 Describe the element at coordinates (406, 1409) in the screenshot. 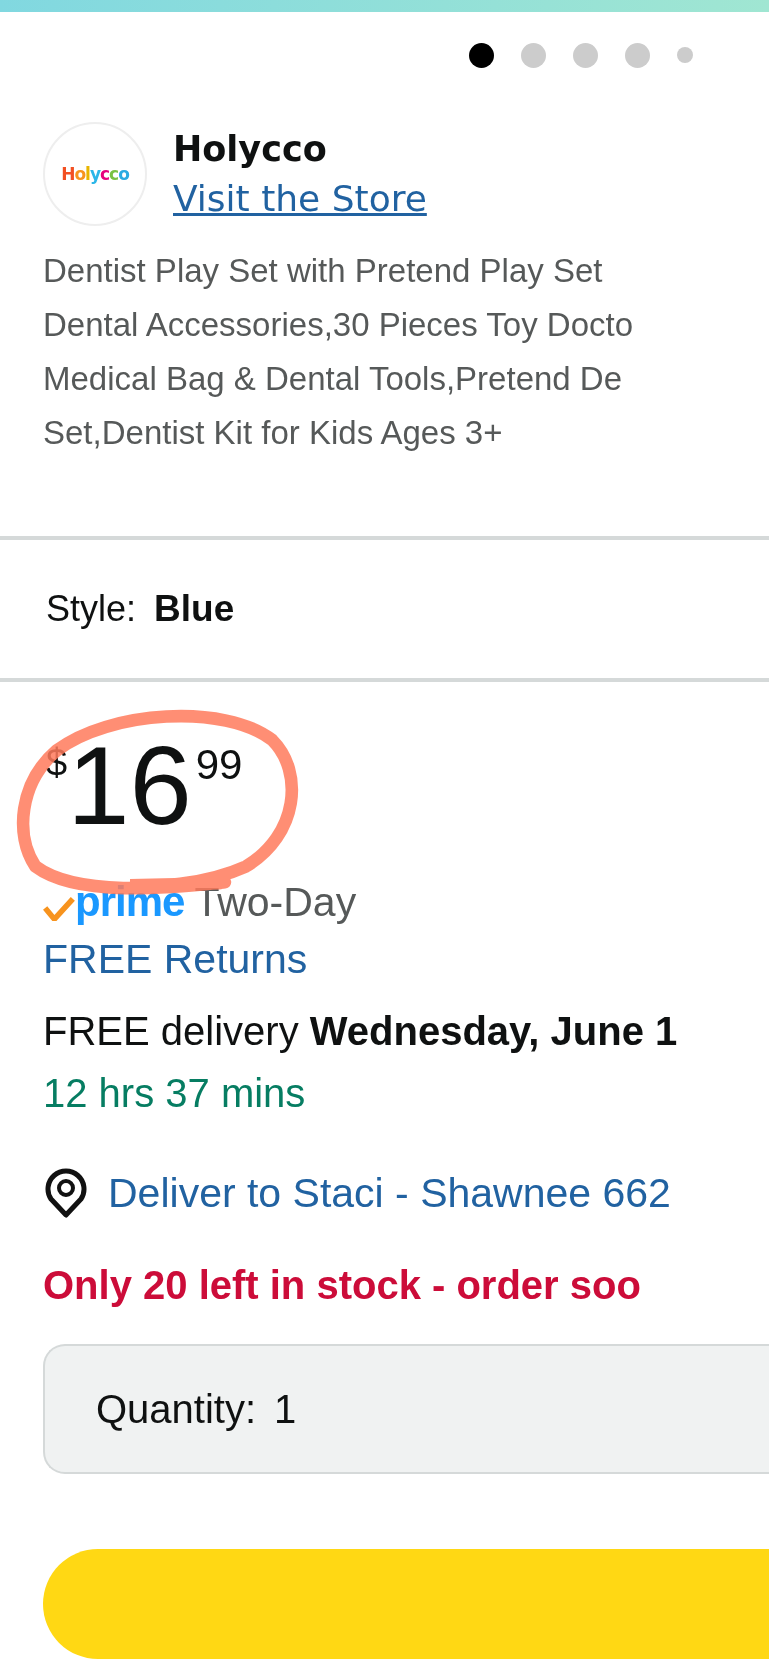

I see `quantity-dropdown: Quantity: 1` at that location.